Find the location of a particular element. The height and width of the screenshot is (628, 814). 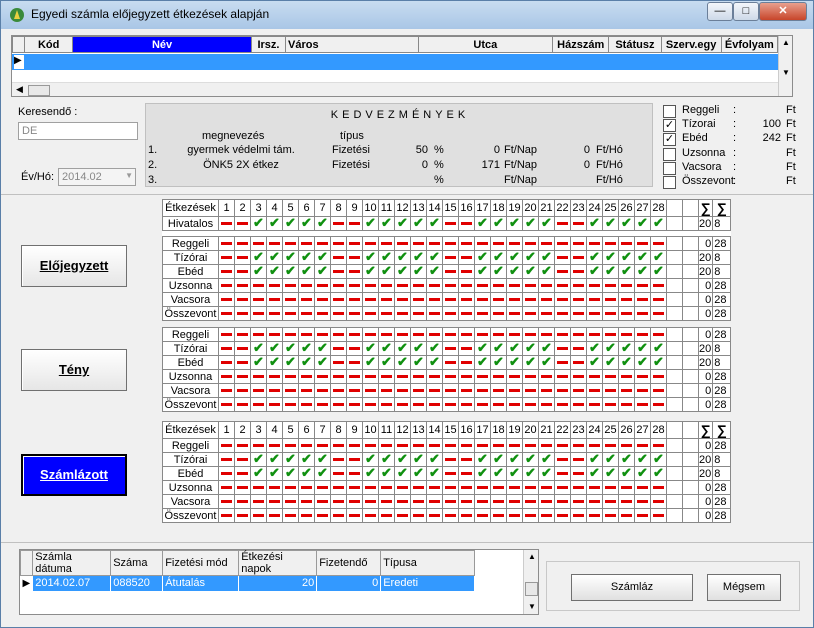

col-header-utca: Utca is located at coordinates (485, 44).